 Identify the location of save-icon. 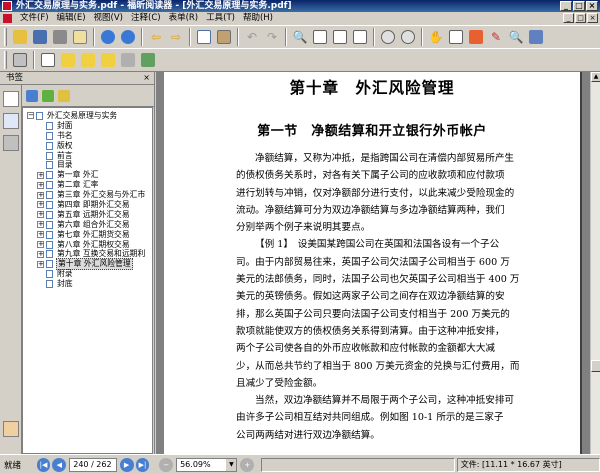
(40, 37).